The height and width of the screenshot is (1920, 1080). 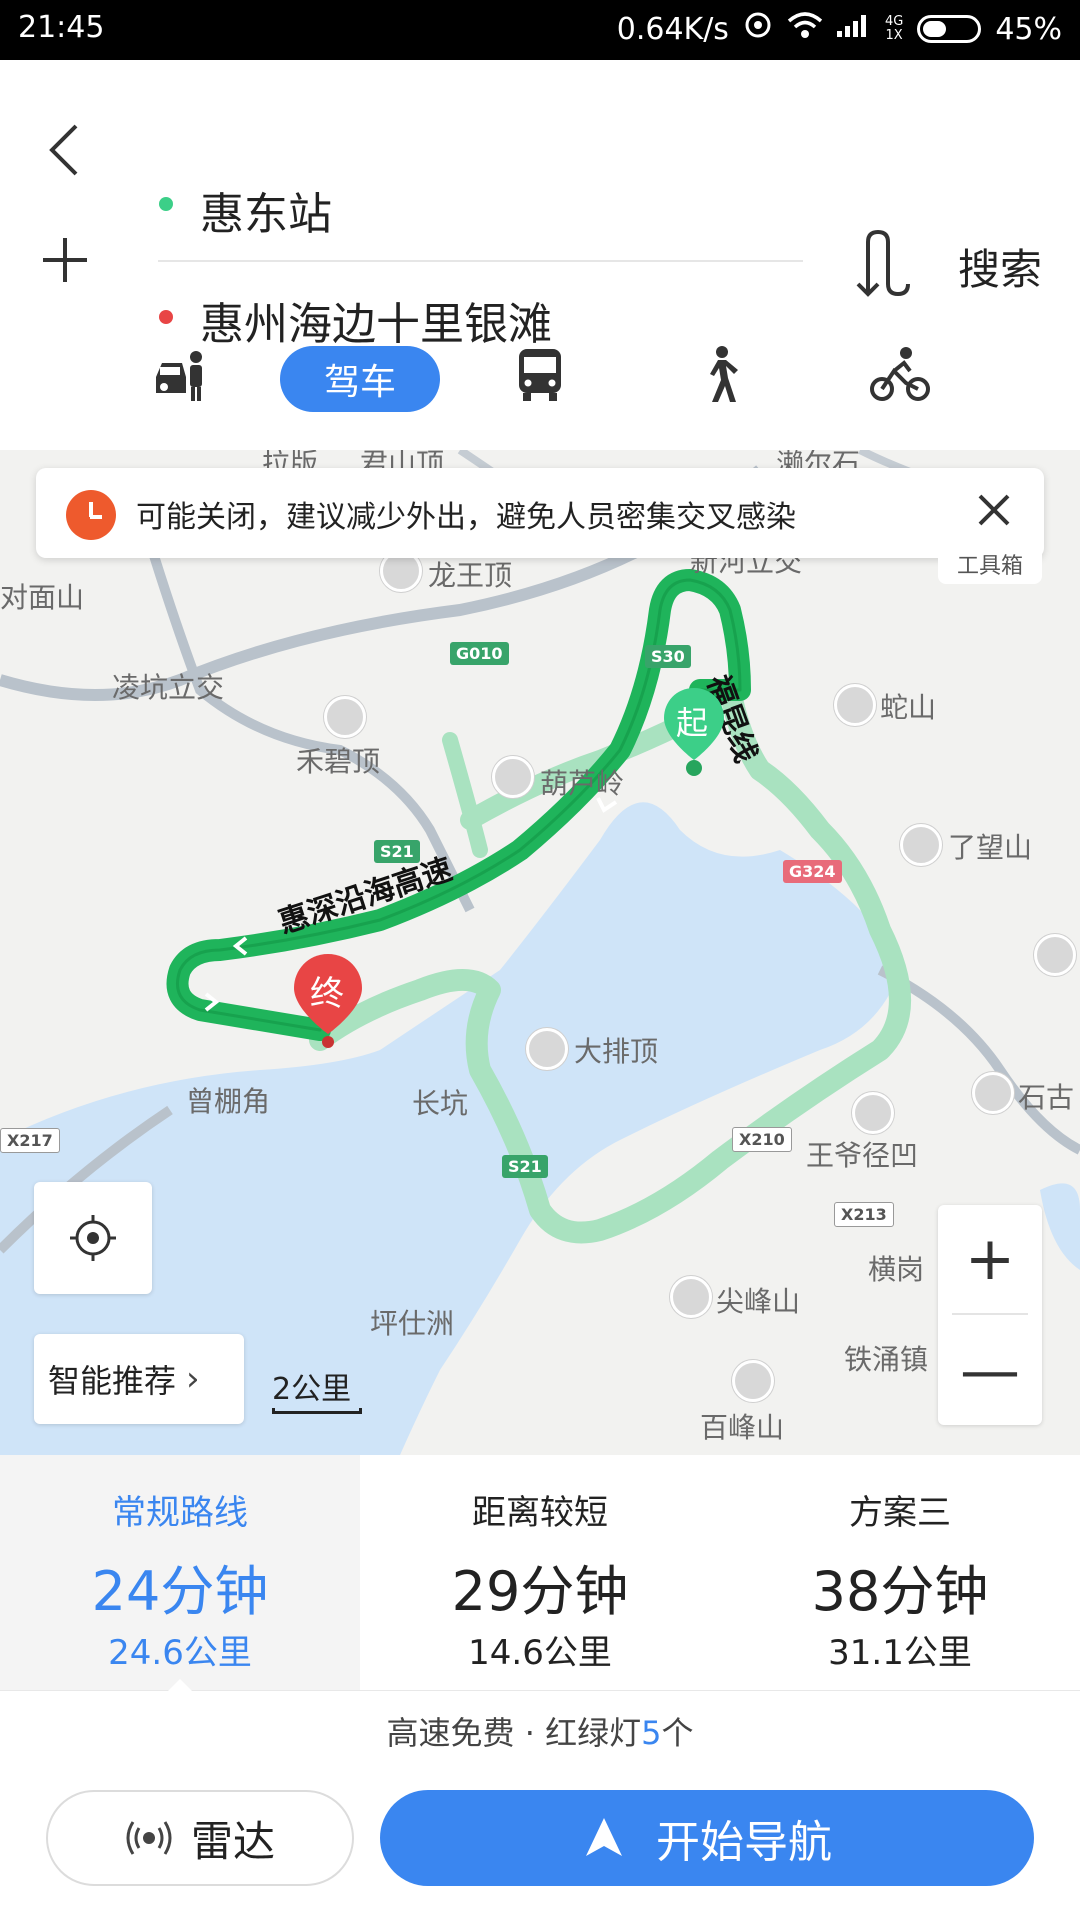 I want to click on status-indicators: 0.64K/s 4G 1X 45%, so click(x=839, y=29).